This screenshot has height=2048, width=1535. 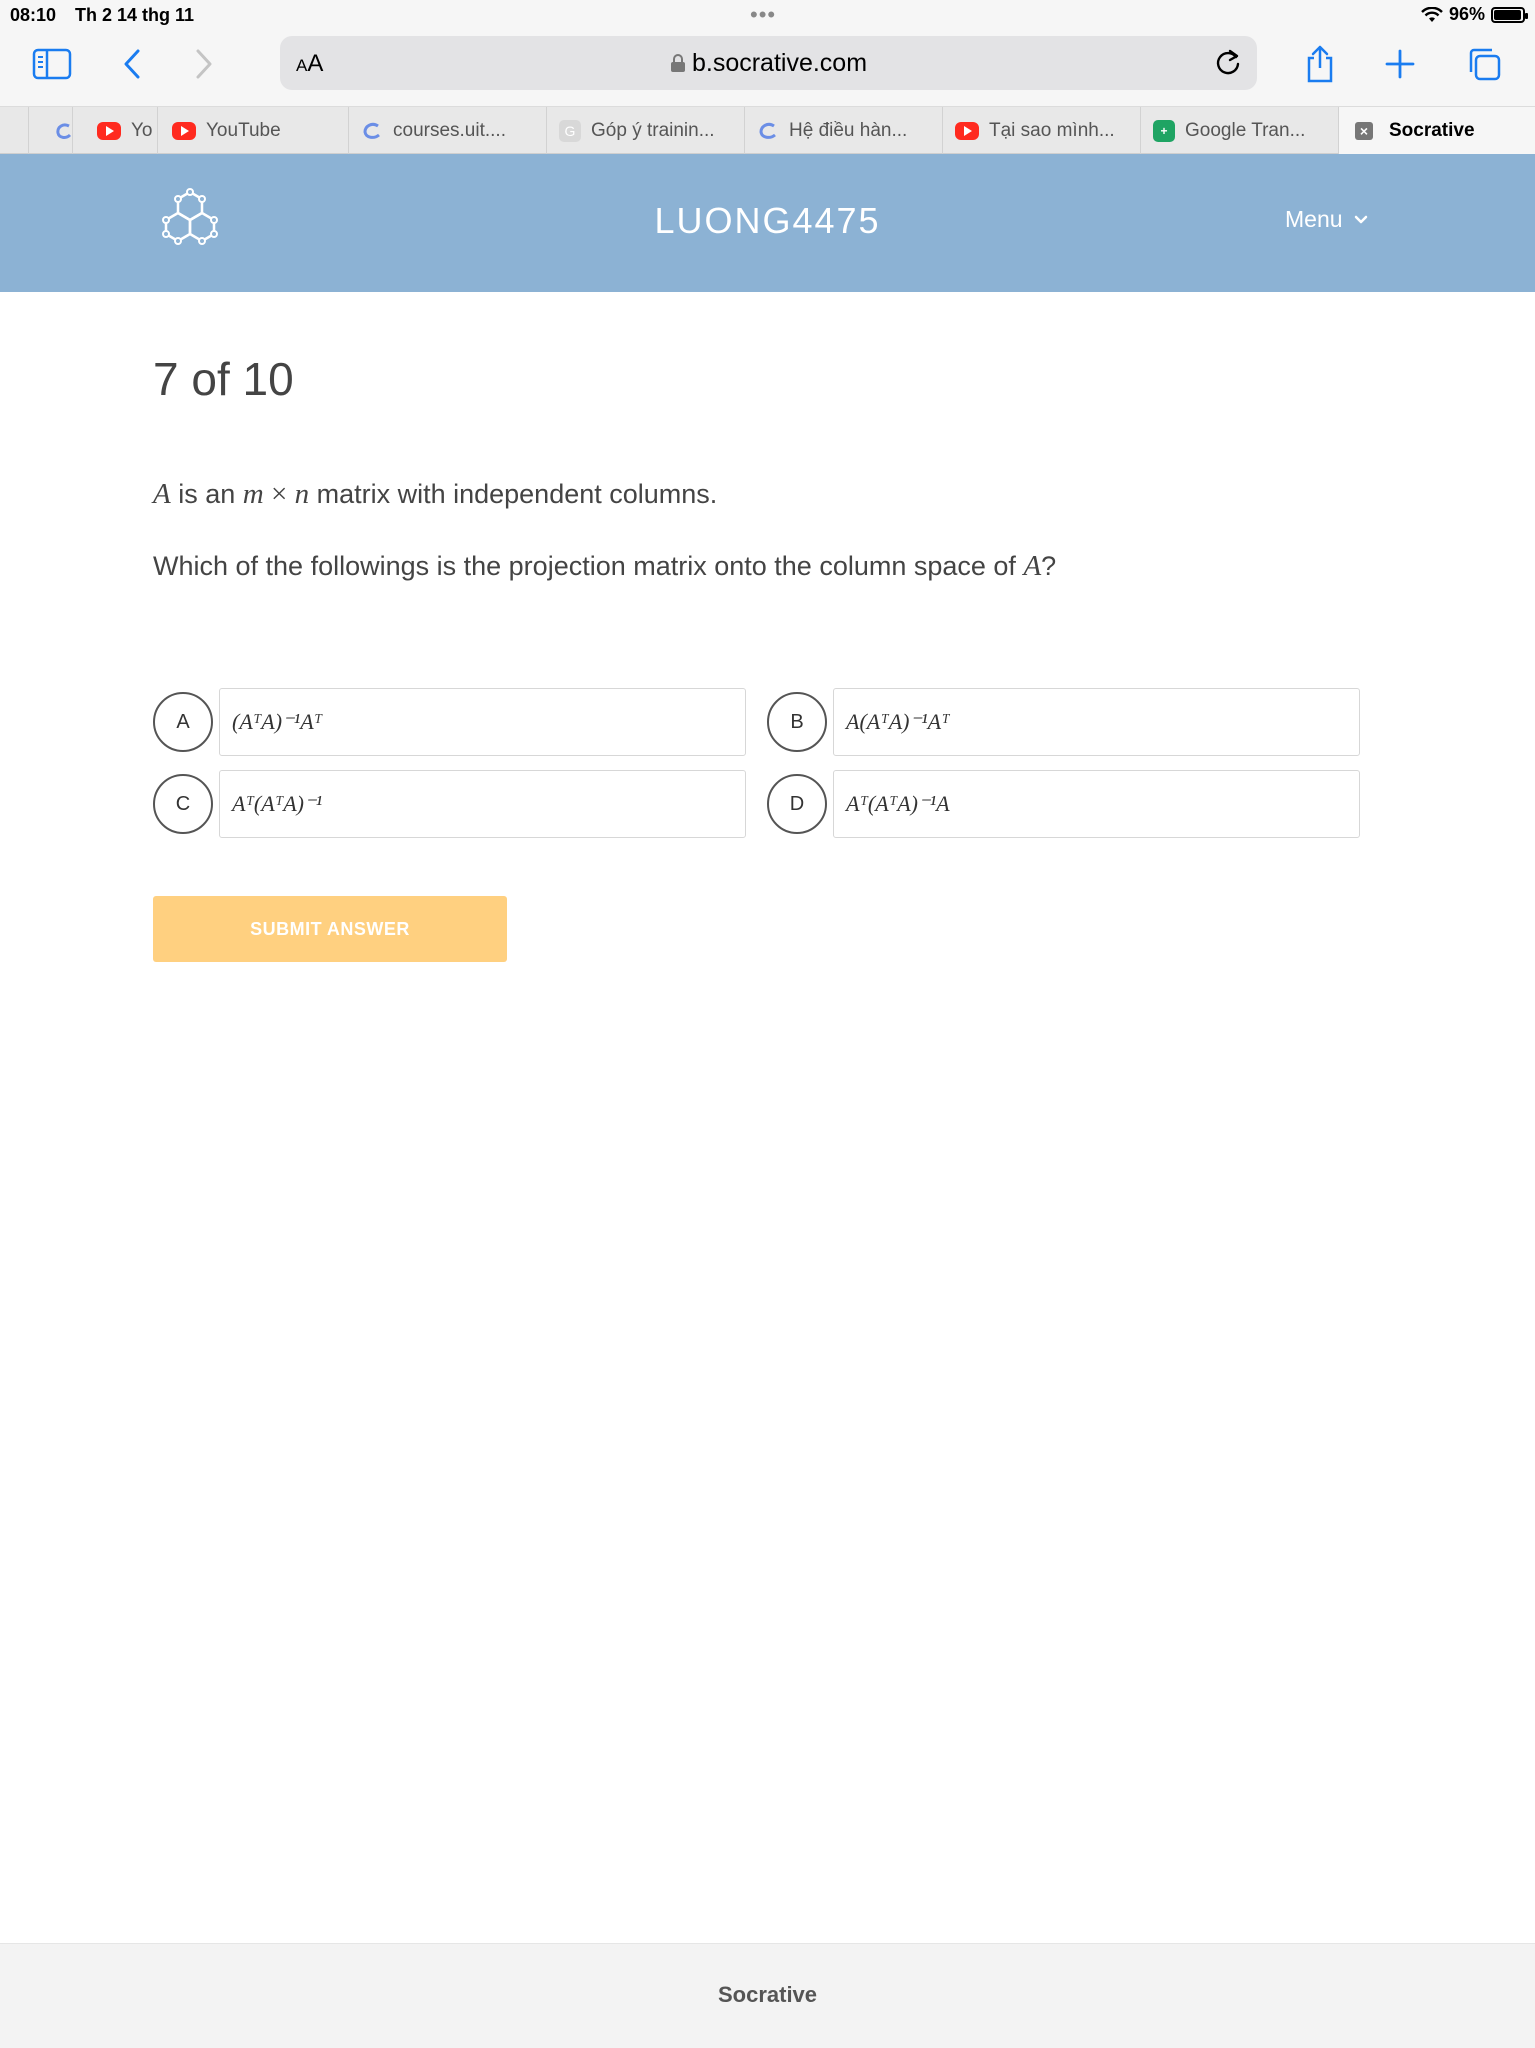 I want to click on option-text: (AᵀA)⁻¹Aᵀ, so click(x=277, y=721).